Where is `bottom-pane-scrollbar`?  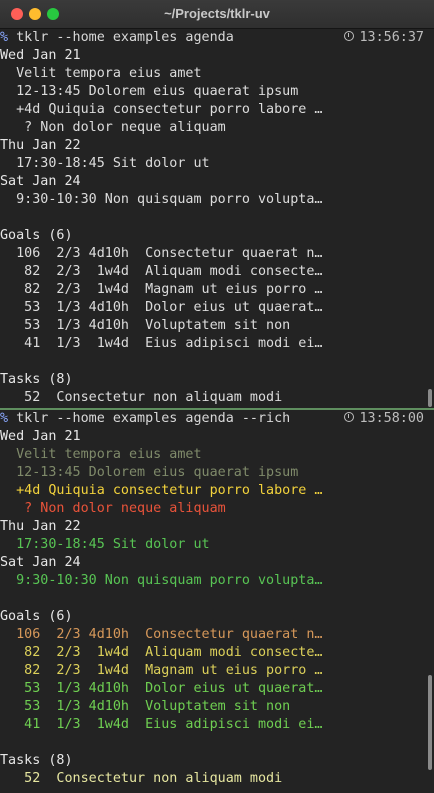
bottom-pane-scrollbar is located at coordinates (430, 722).